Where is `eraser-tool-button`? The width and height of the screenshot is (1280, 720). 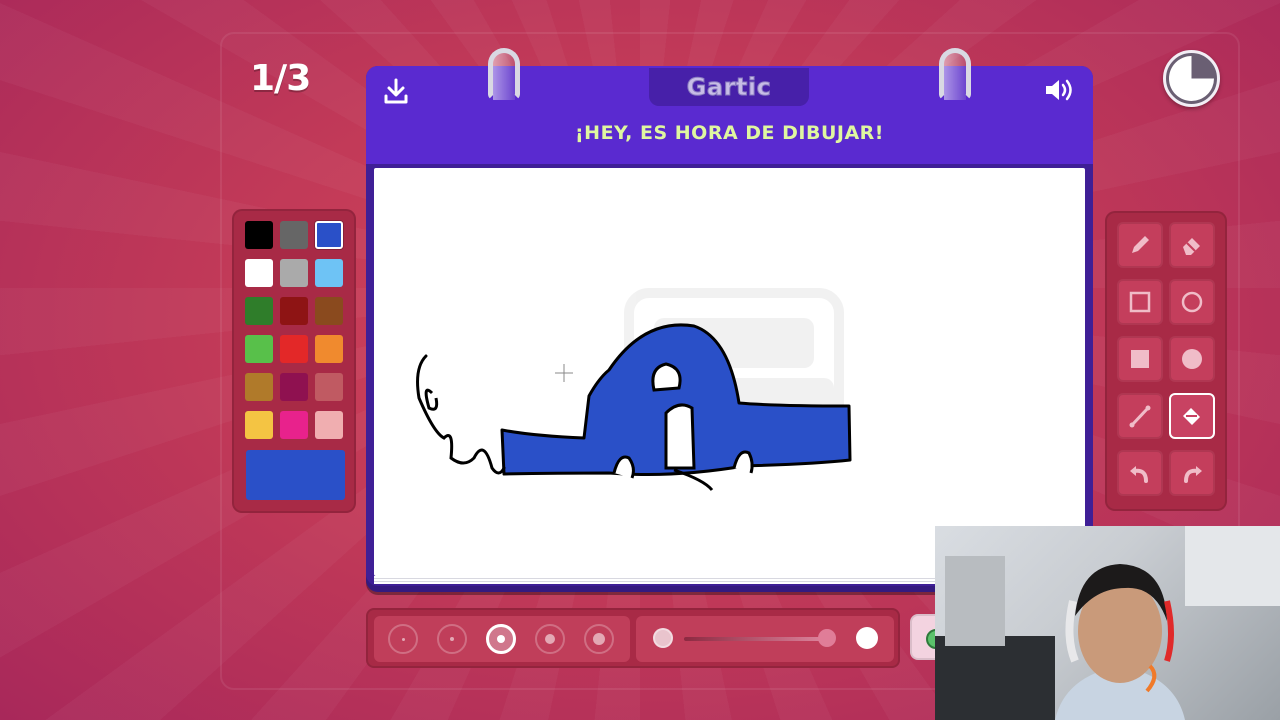
eraser-tool-button is located at coordinates (1192, 245).